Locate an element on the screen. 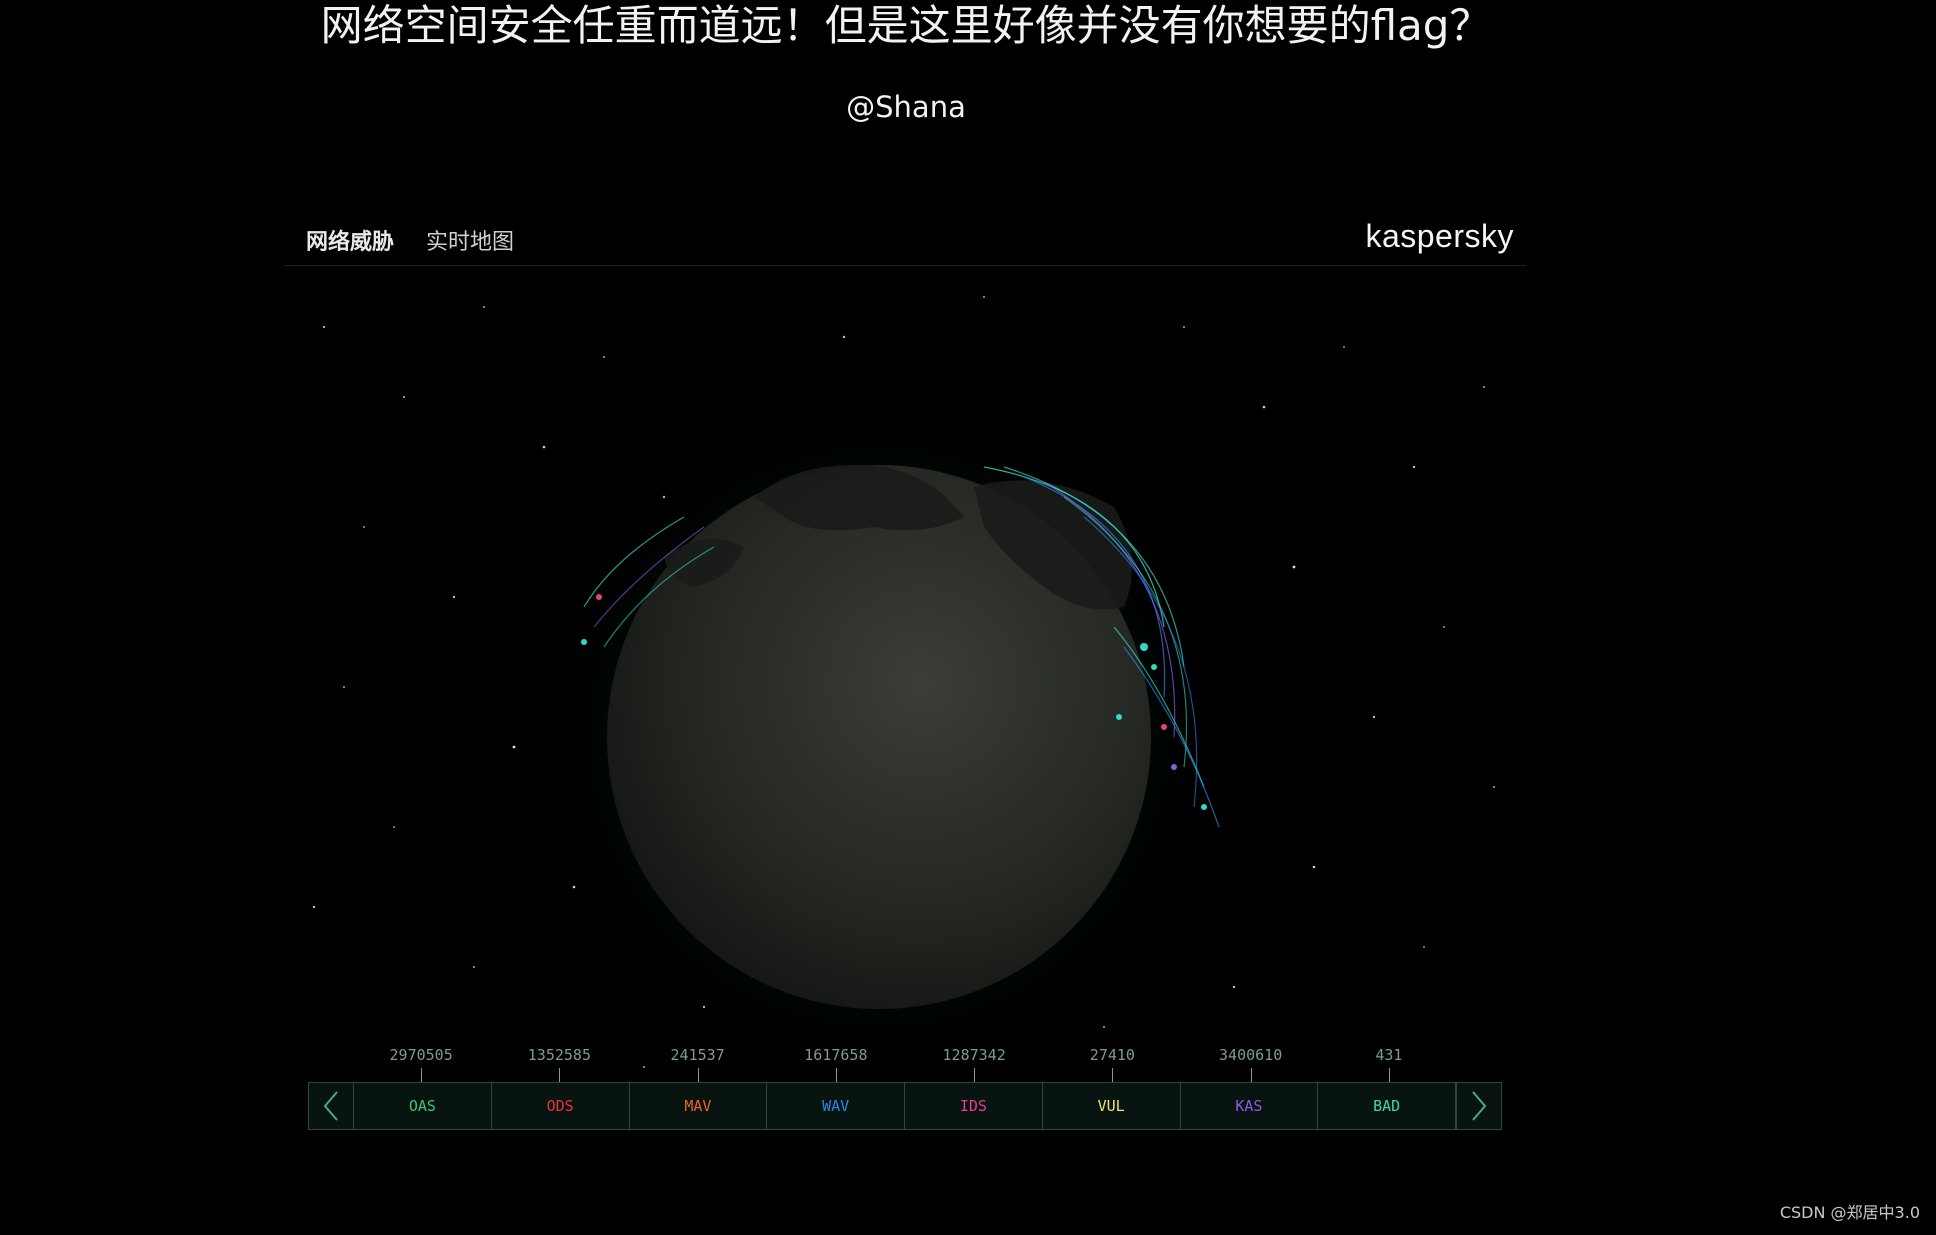  chevron-left-icon is located at coordinates (330, 1106).